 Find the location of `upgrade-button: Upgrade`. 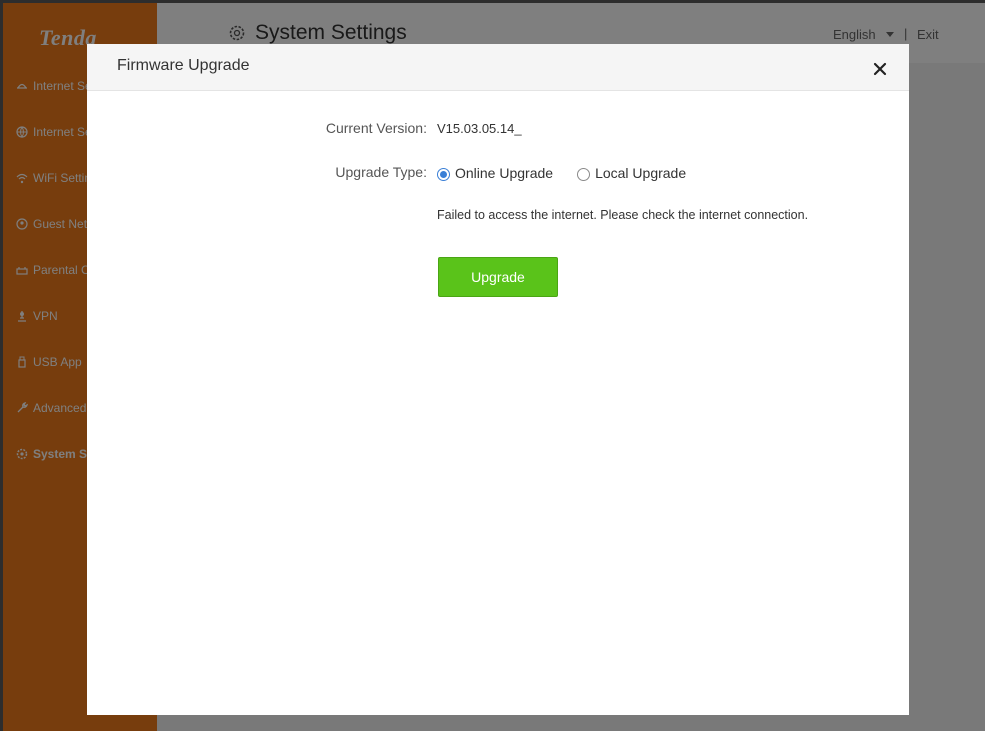

upgrade-button: Upgrade is located at coordinates (498, 277).